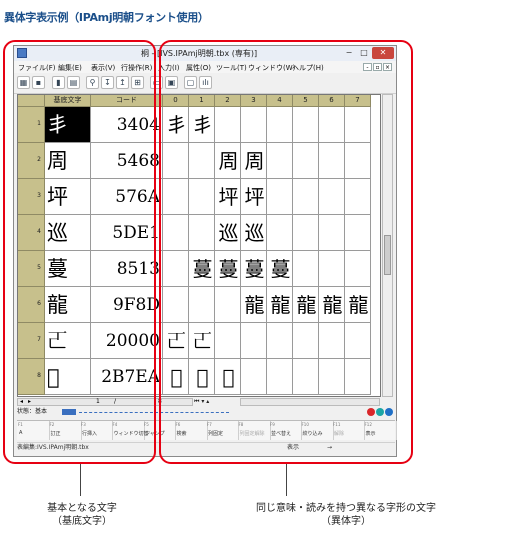 The width and height of the screenshot is (514, 537). What do you see at coordinates (80, 480) in the screenshot?
I see `base-char-leader` at bounding box center [80, 480].